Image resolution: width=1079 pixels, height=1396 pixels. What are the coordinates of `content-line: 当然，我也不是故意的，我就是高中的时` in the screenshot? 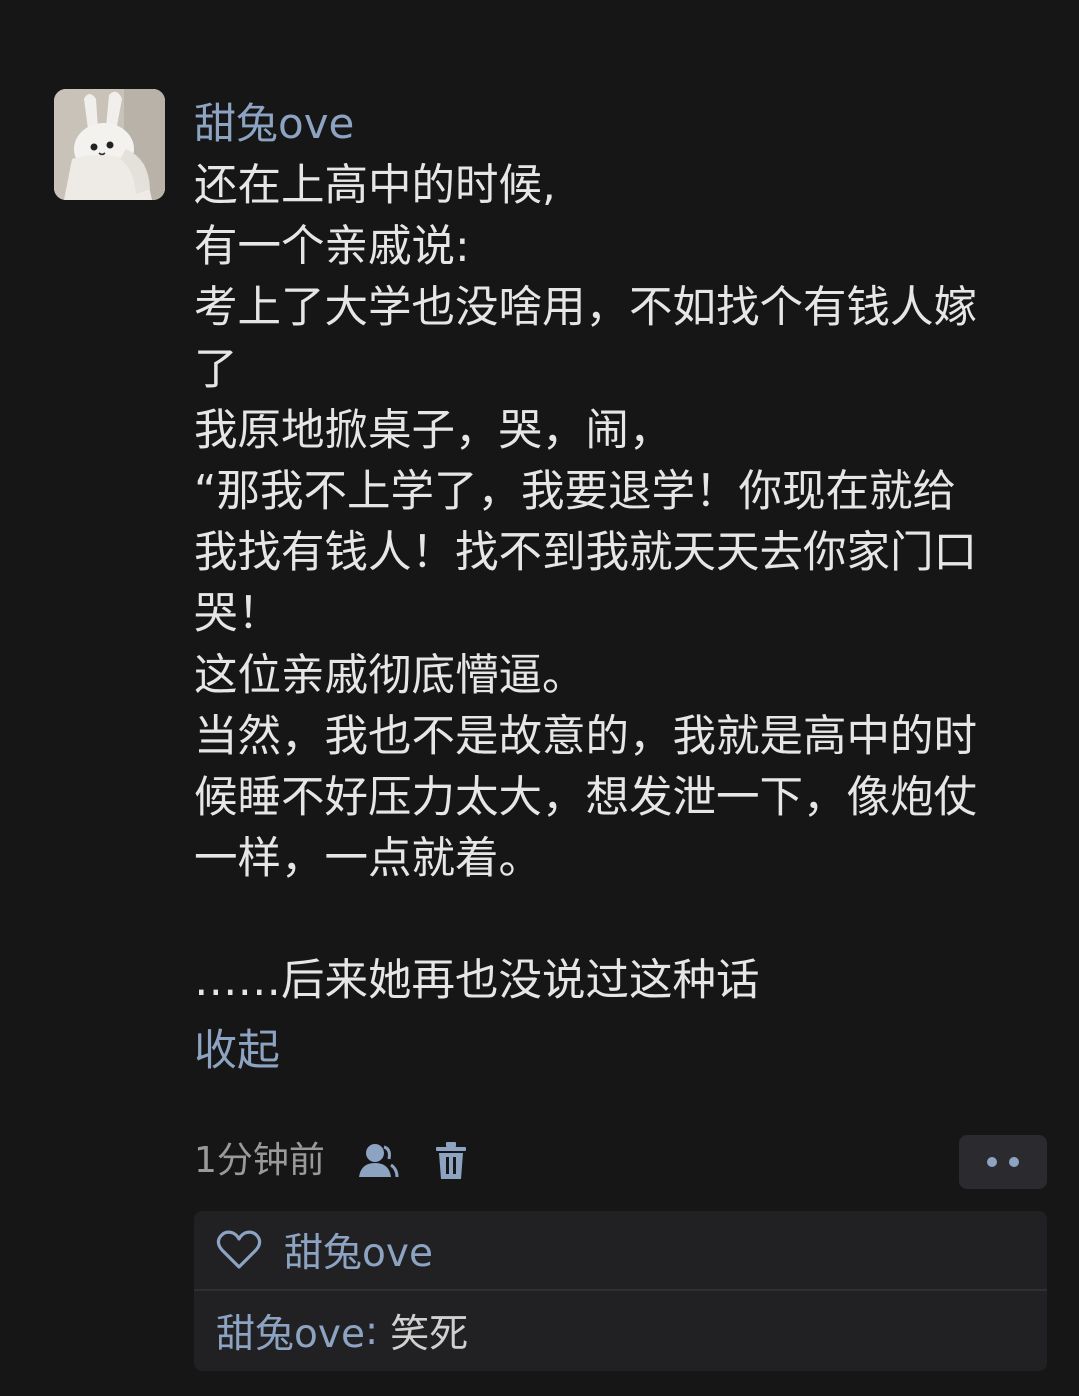 It's located at (585, 736).